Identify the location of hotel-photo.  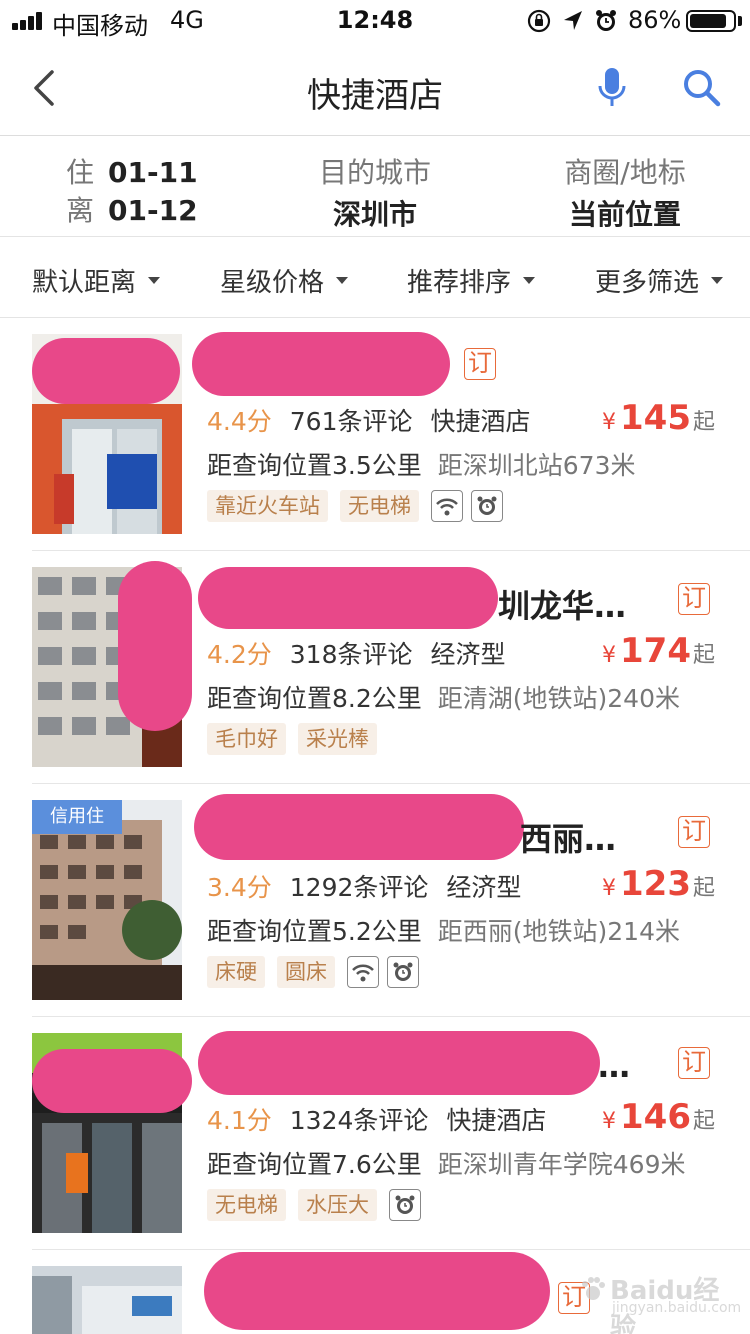
(107, 1300).